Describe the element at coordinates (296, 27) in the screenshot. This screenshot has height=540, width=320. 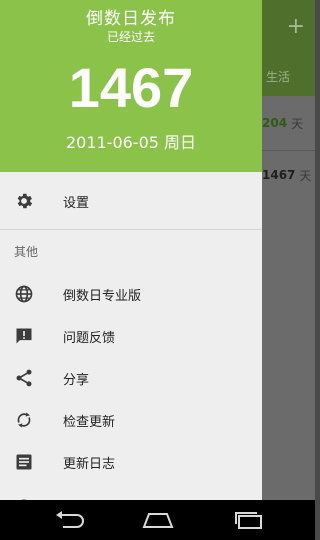
I see `add-icon: +` at that location.